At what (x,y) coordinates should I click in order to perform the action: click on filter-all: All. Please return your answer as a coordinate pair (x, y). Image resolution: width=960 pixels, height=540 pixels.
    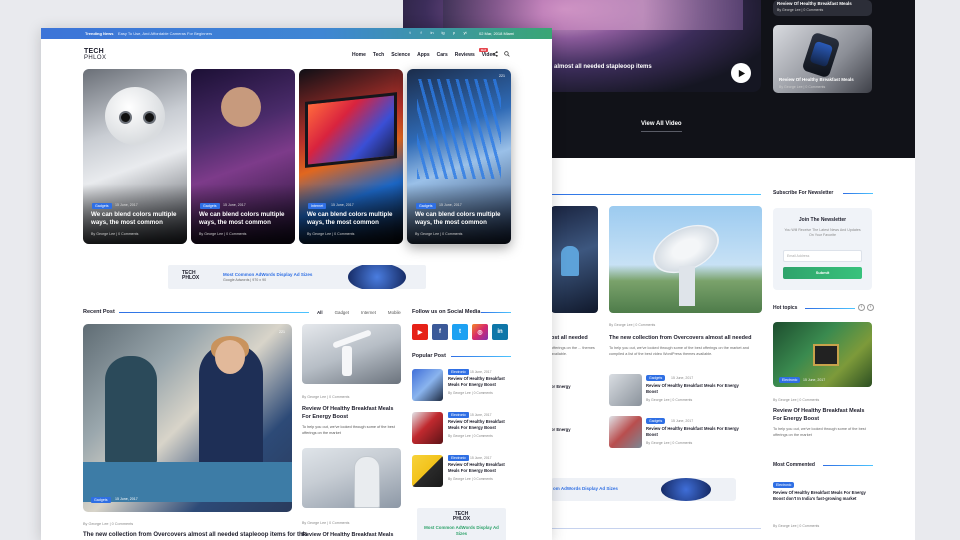
    Looking at the image, I should click on (320, 312).